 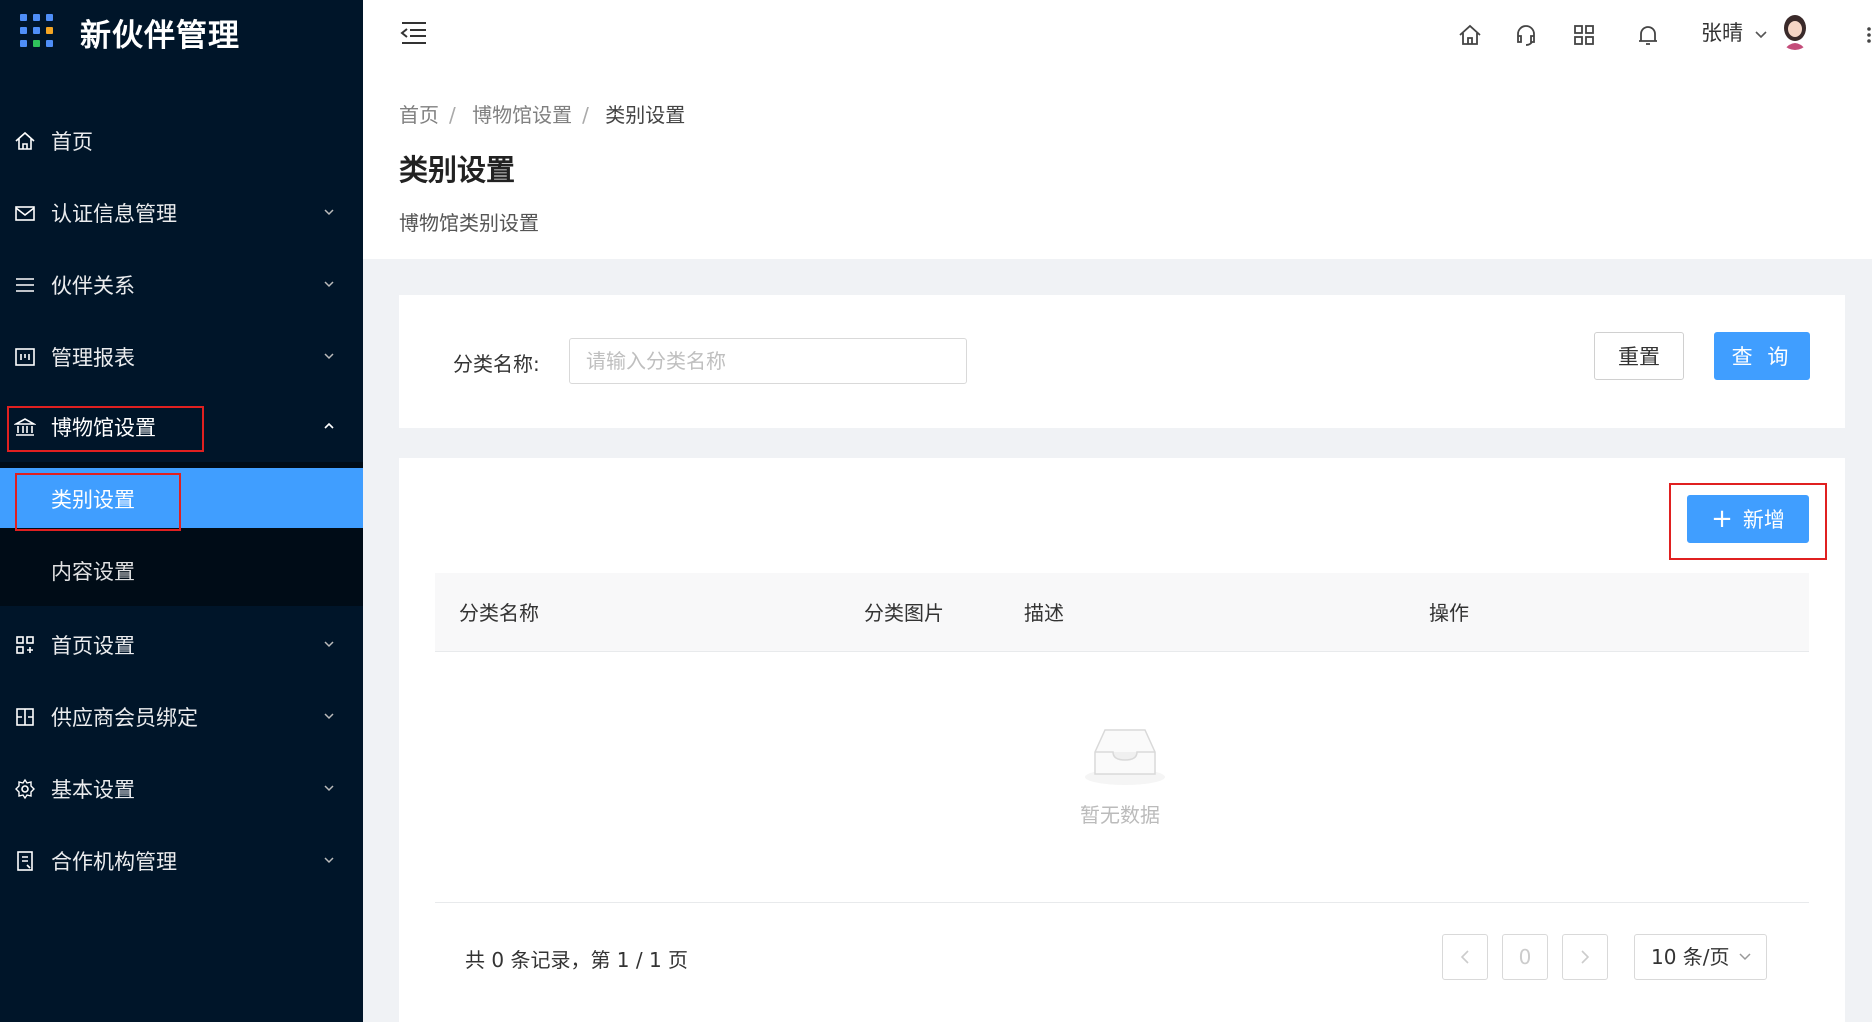 I want to click on prev-page-button, so click(x=1465, y=957).